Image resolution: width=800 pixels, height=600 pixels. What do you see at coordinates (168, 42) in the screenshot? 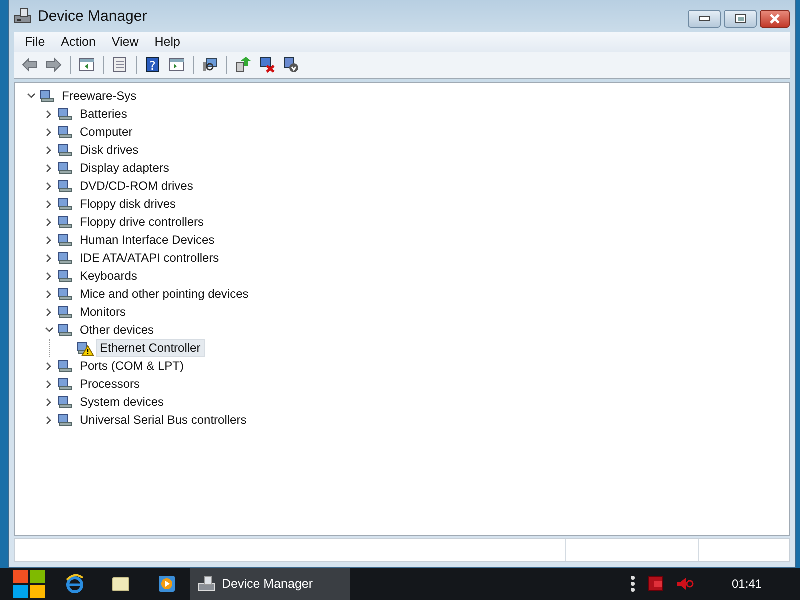
I see `menu-item: Help` at bounding box center [168, 42].